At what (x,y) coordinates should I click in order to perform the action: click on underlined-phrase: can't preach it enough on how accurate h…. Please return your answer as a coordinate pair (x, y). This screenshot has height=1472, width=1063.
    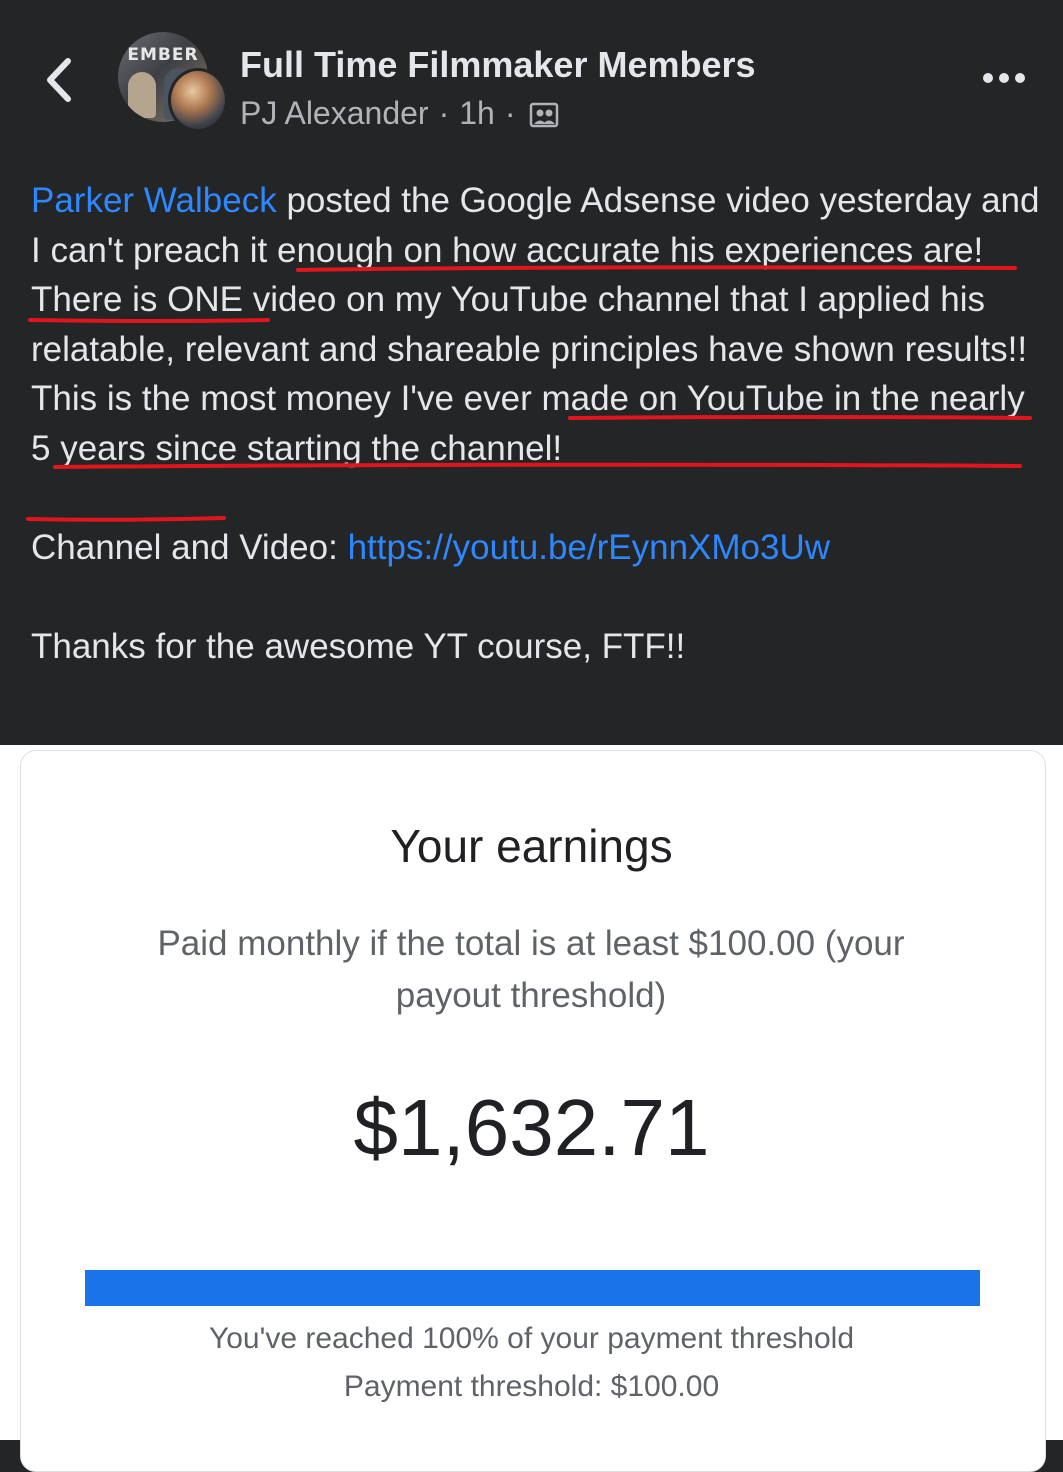
    Looking at the image, I should click on (512, 250).